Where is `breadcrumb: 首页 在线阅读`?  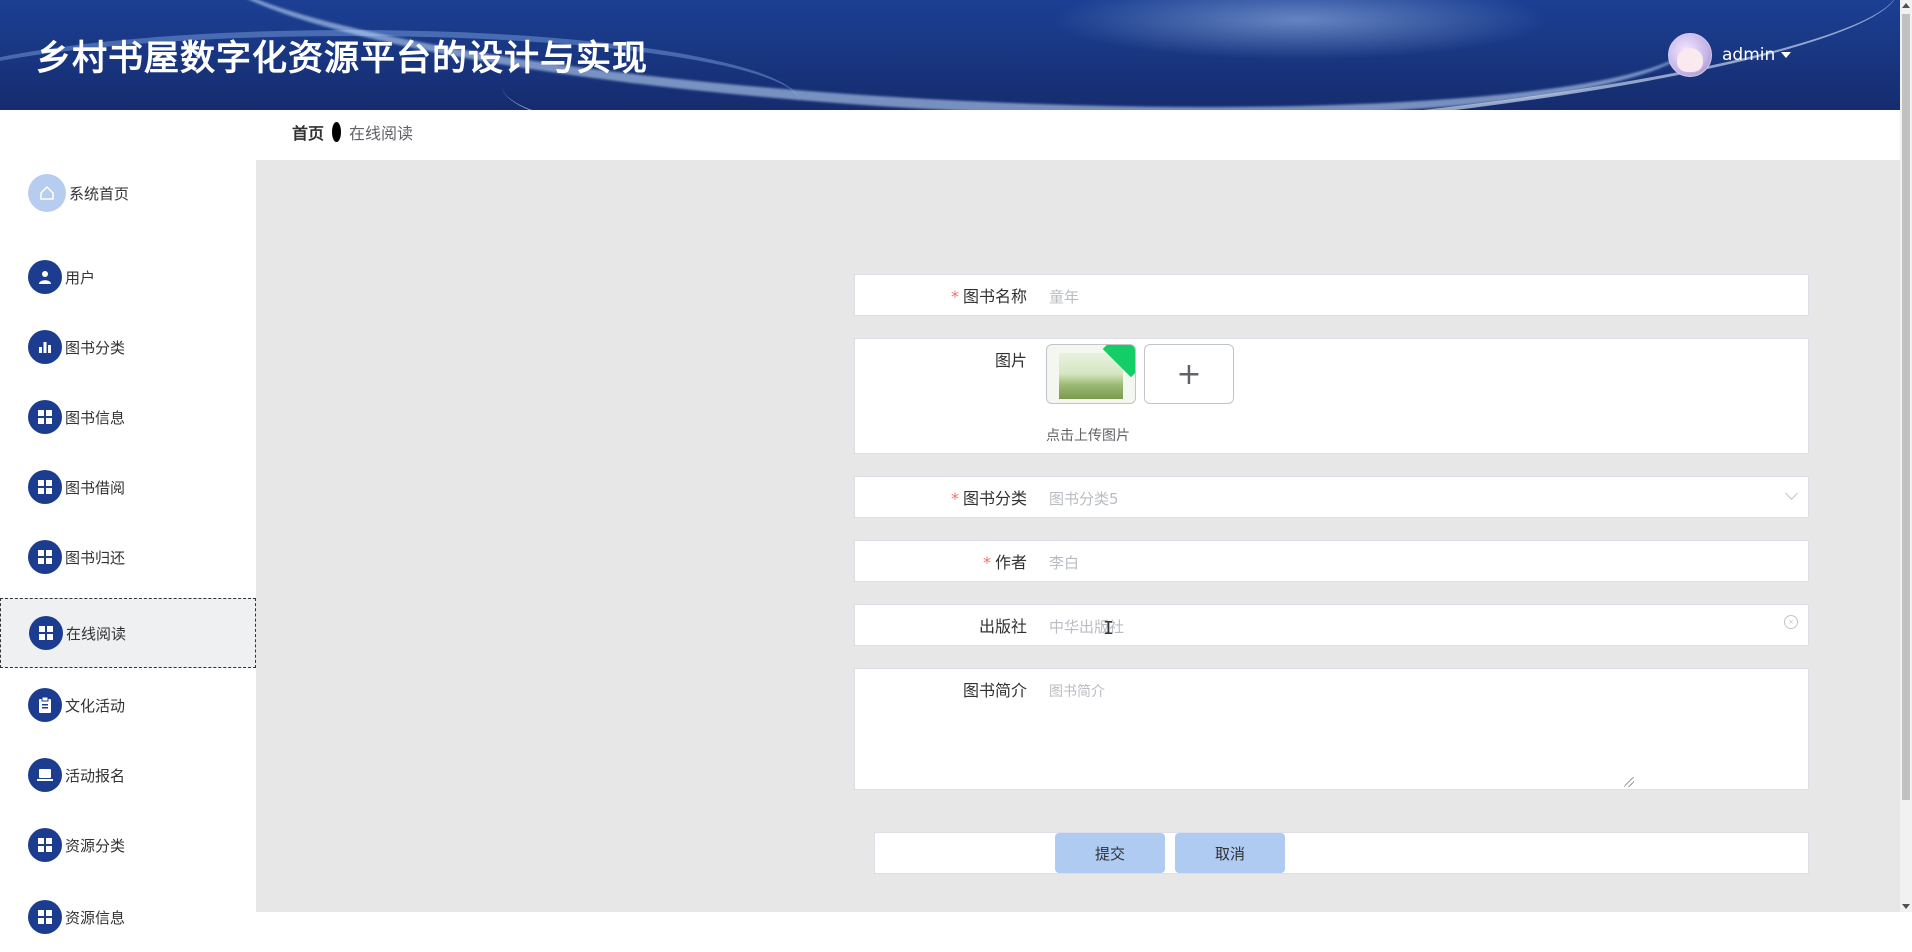 breadcrumb: 首页 在线阅读 is located at coordinates (352, 132).